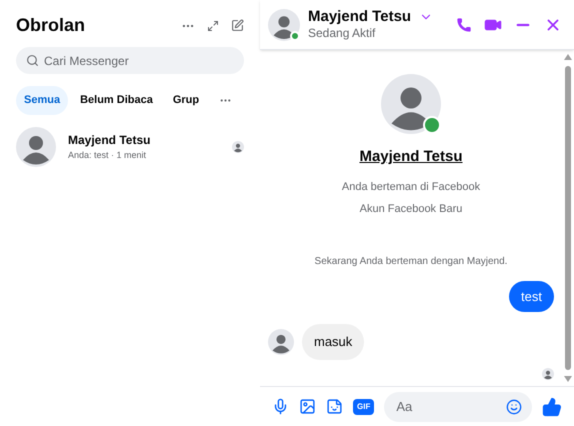  I want to click on compose-icon, so click(237, 25).